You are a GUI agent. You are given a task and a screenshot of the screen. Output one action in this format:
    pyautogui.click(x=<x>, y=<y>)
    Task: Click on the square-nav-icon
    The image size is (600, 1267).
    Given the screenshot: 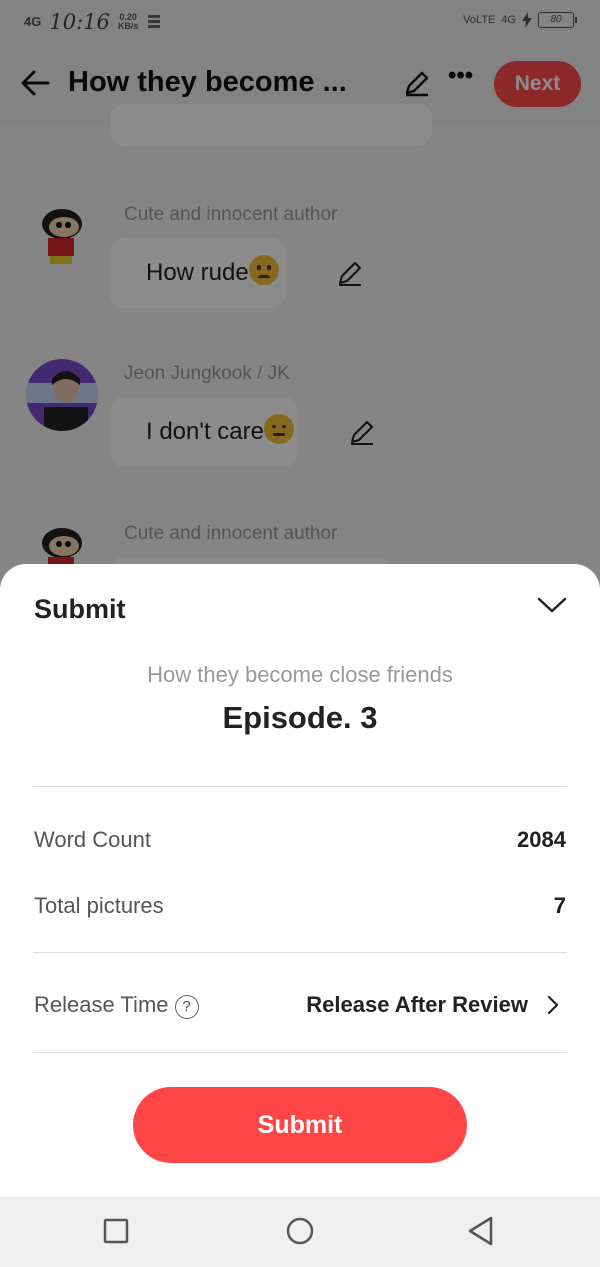 What is the action you would take?
    pyautogui.click(x=116, y=1231)
    